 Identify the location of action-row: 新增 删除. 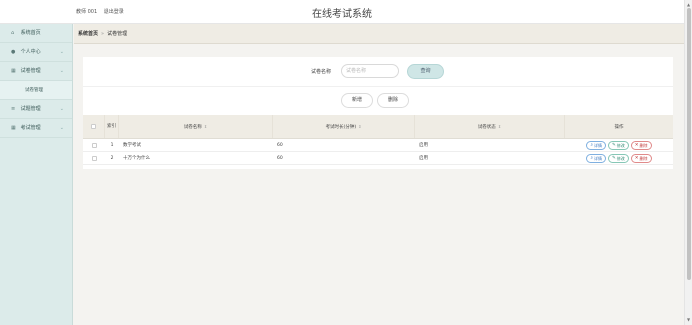
(378, 101).